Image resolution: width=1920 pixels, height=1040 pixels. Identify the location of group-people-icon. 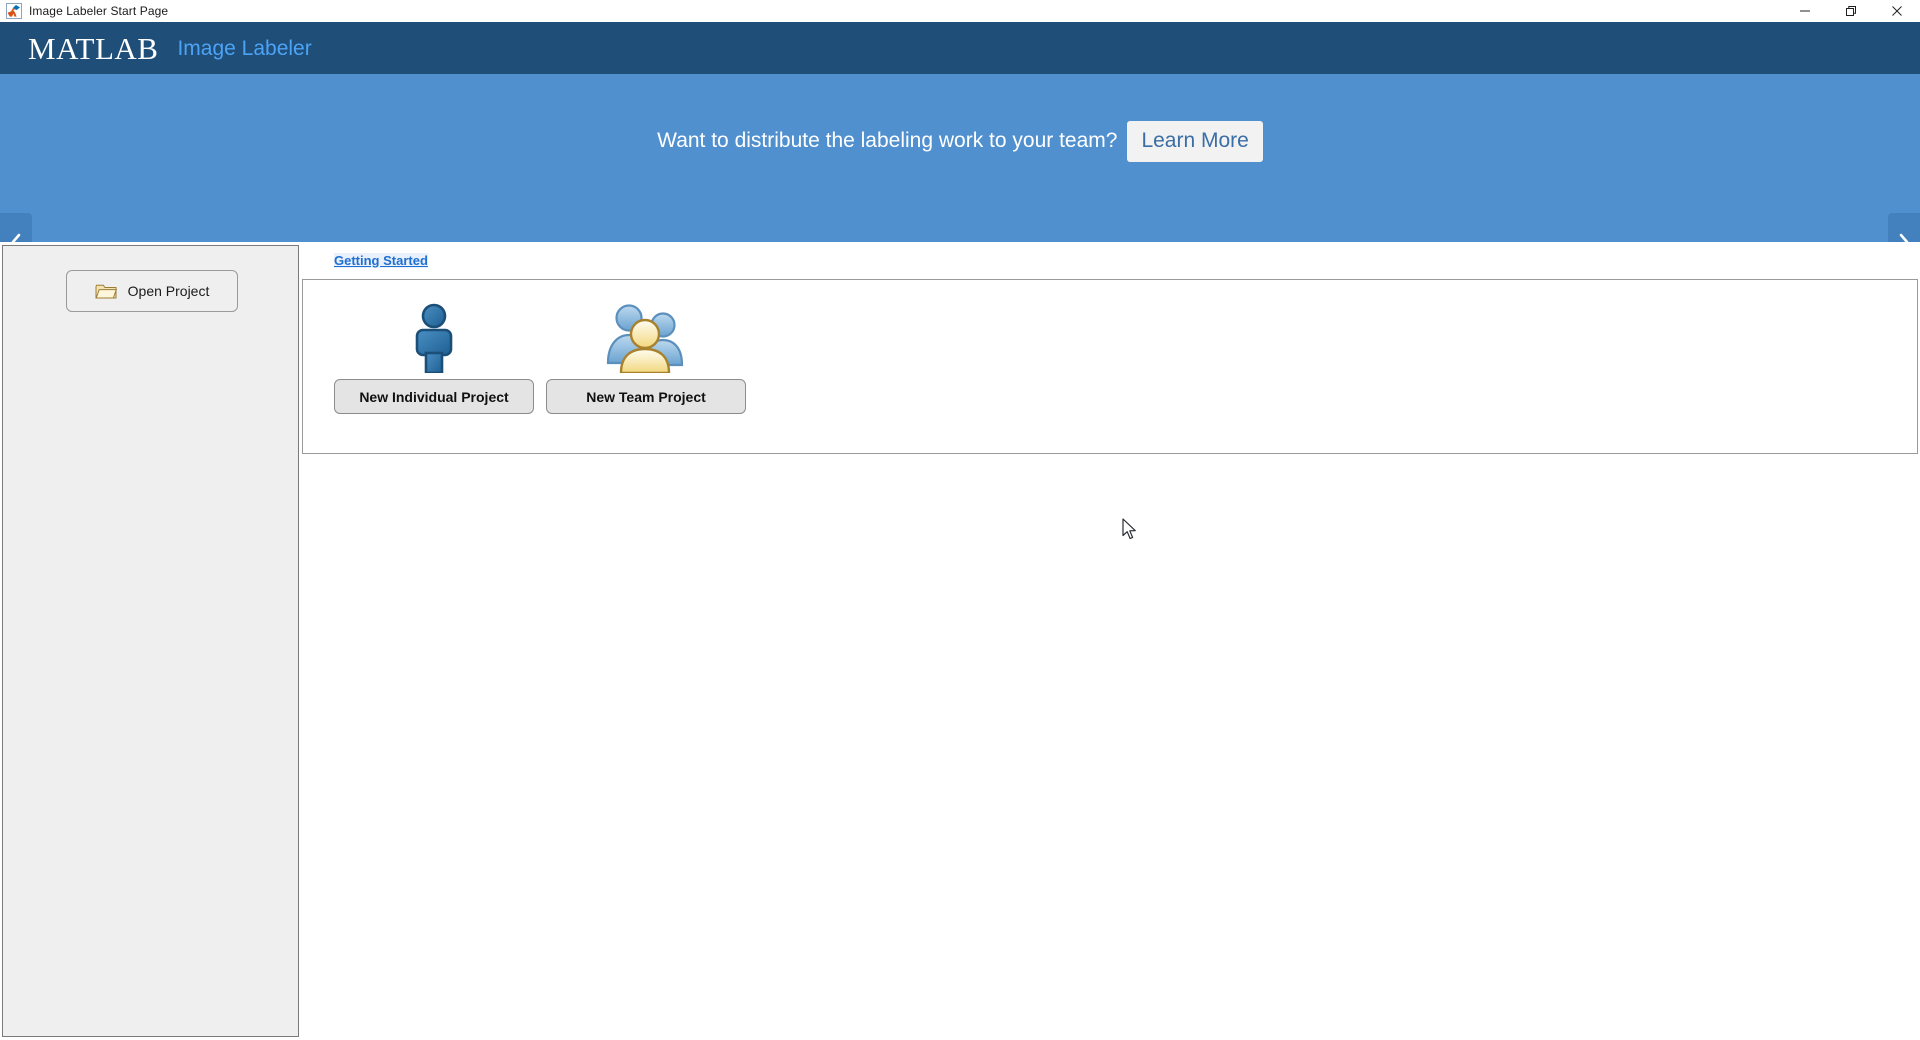
(646, 334).